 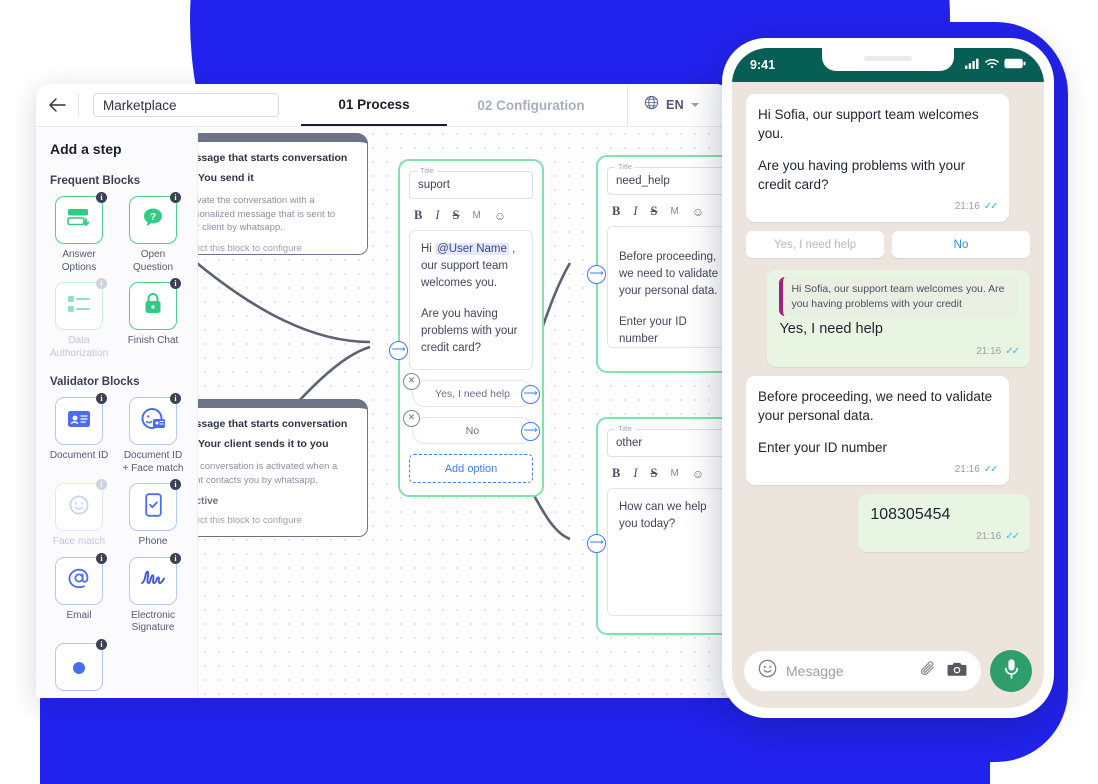 What do you see at coordinates (668, 552) in the screenshot?
I see `node-message-box: How can we help you today?` at bounding box center [668, 552].